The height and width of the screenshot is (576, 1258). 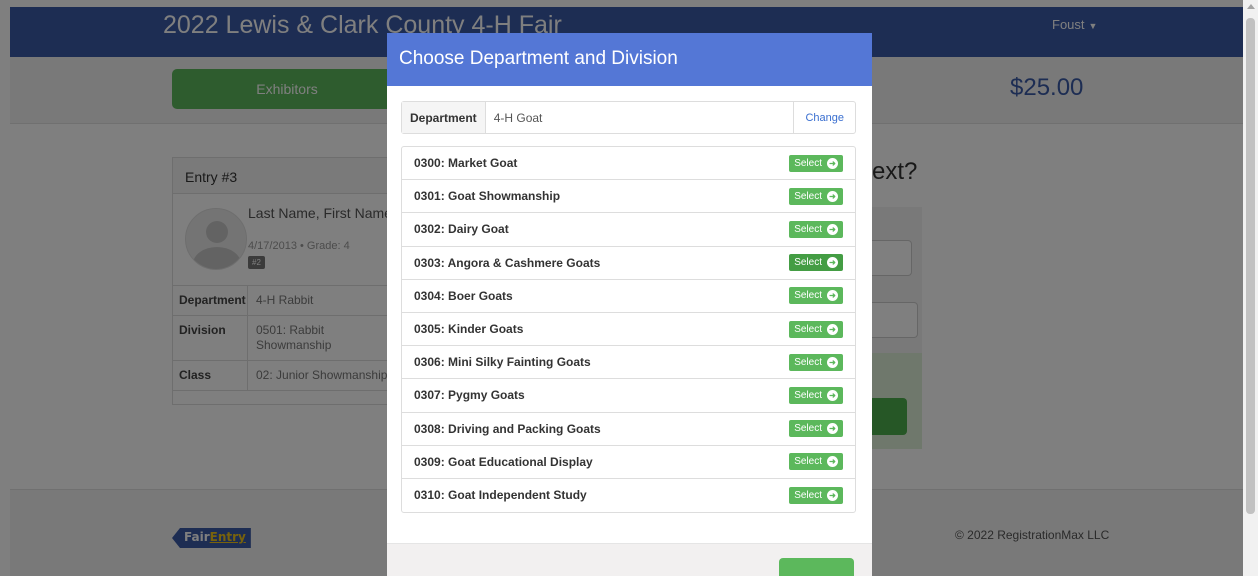 I want to click on division-name: 0307: Pygmy Goats, so click(x=469, y=395).